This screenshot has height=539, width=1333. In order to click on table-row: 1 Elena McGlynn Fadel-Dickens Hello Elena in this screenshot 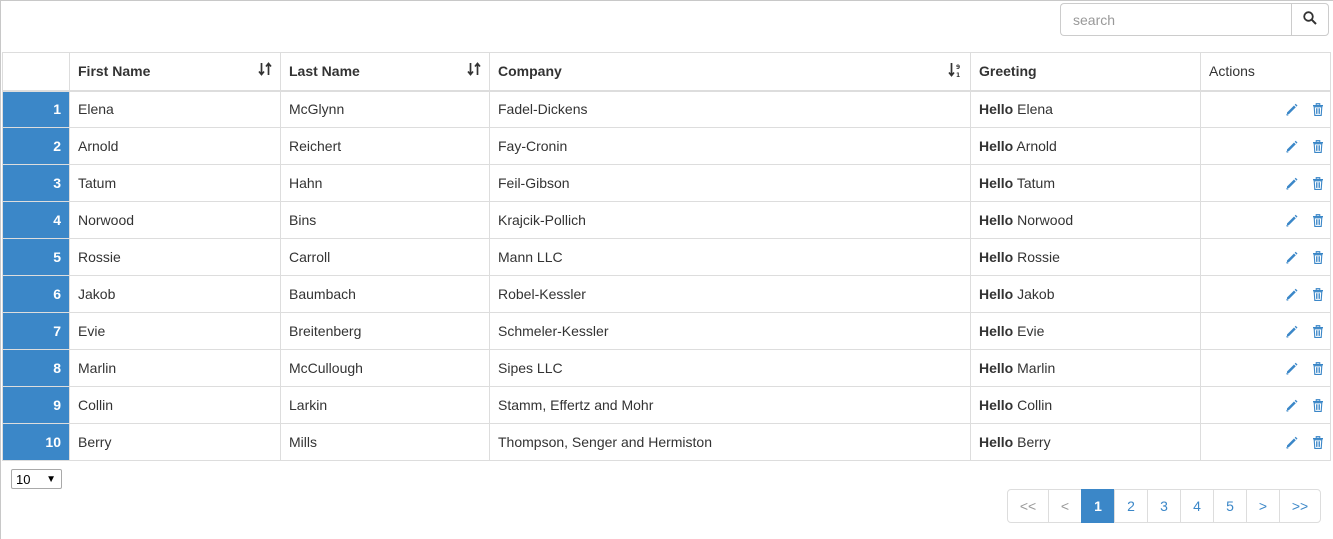, I will do `click(666, 109)`.